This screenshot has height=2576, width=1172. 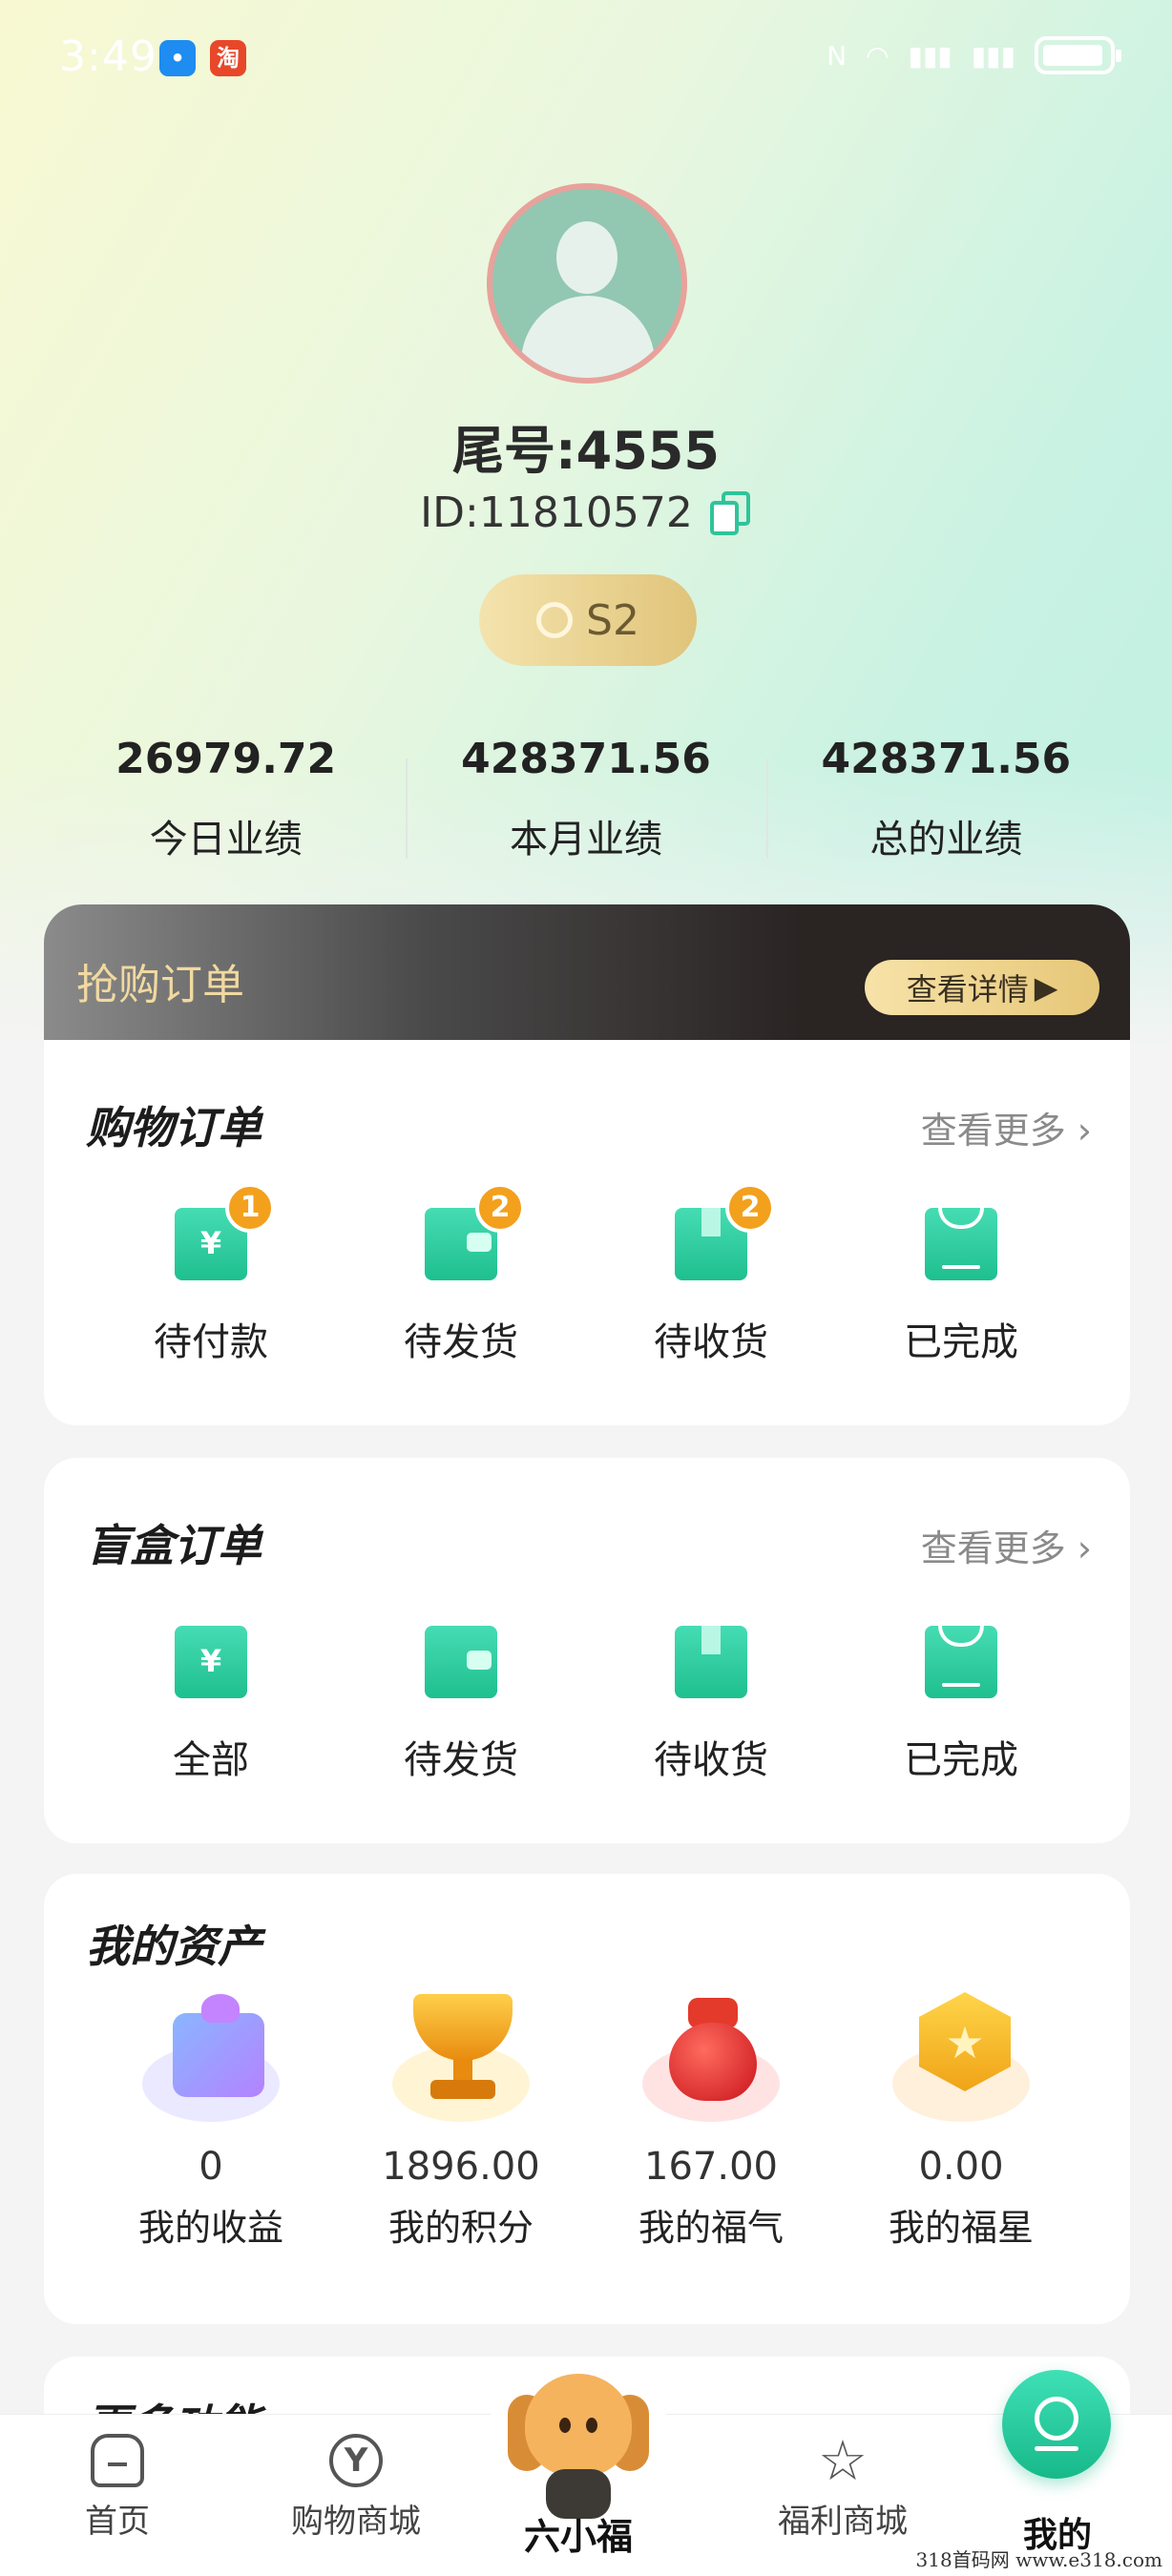 What do you see at coordinates (967, 989) in the screenshot?
I see `view-details-label: 查看详情` at bounding box center [967, 989].